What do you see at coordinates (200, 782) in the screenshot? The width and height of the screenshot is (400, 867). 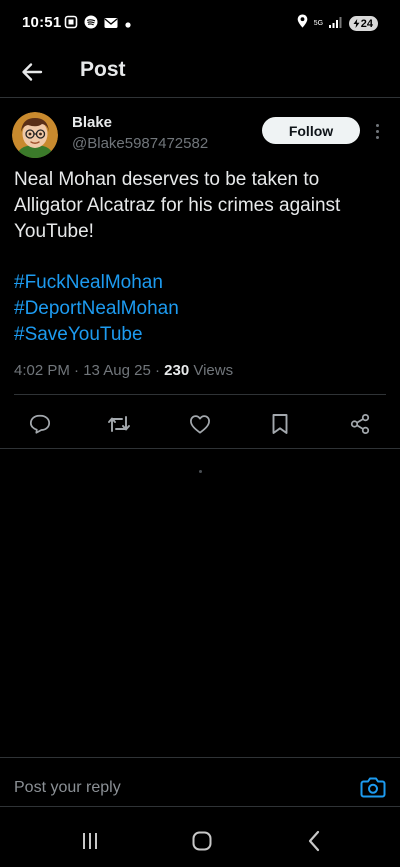 I see `reply-composer: Post your reply` at bounding box center [200, 782].